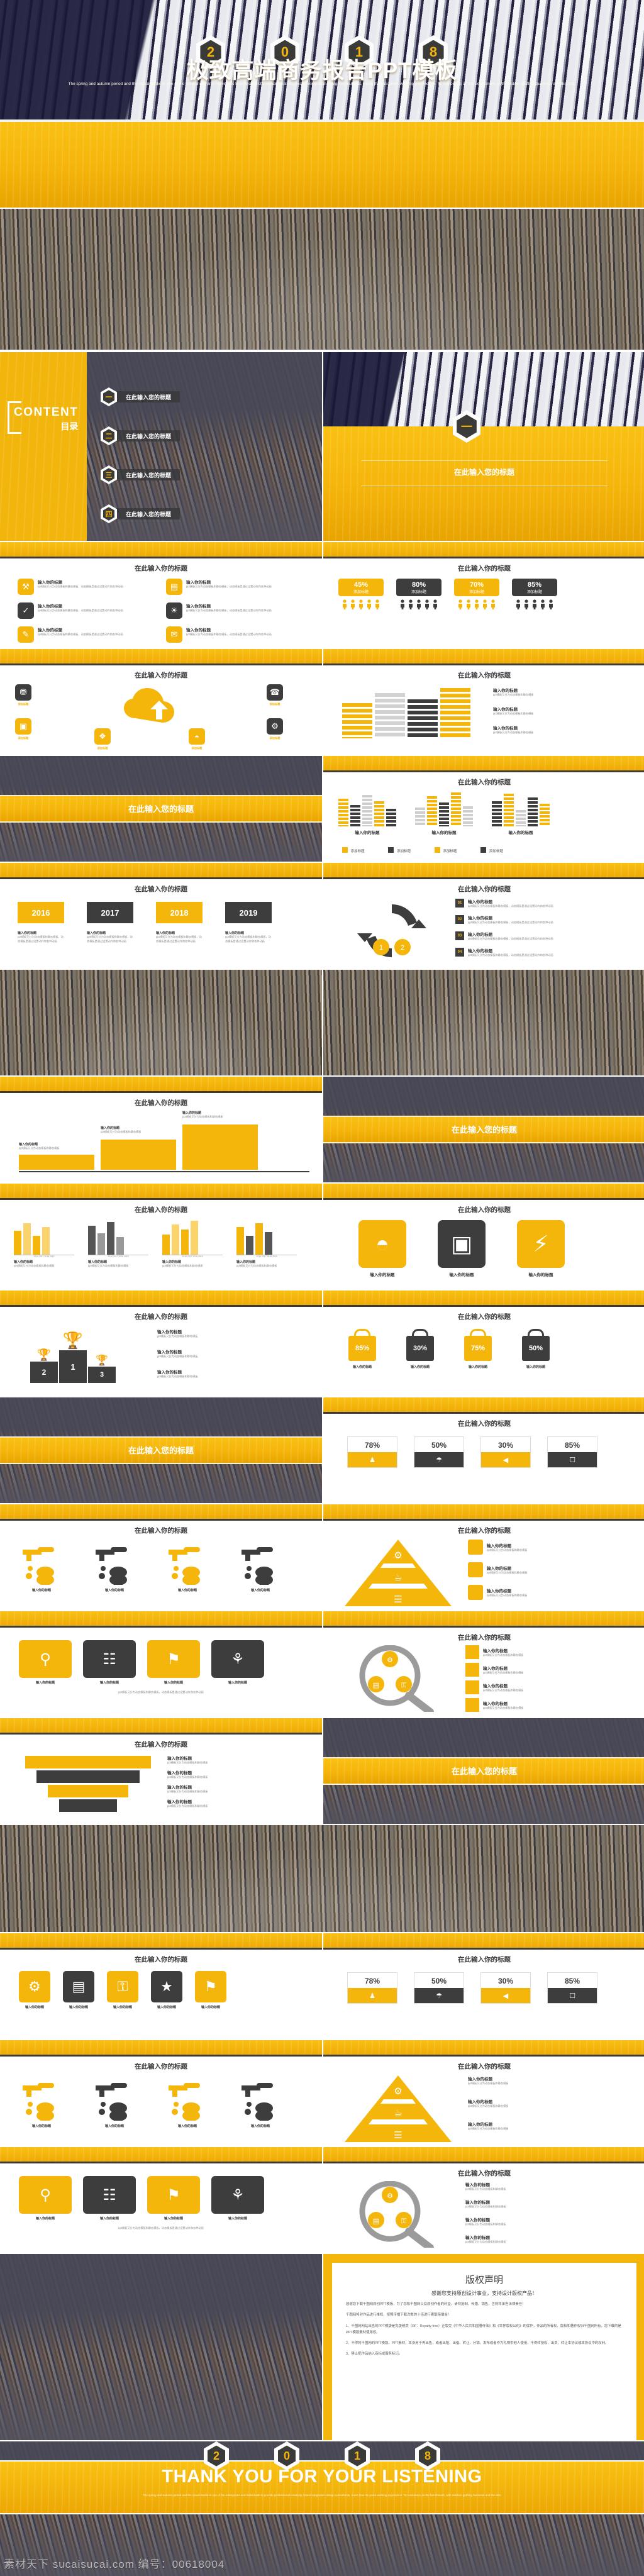 The image size is (644, 2576). Describe the element at coordinates (418, 594) in the screenshot. I see `people-group-2: 80% 添加标题` at that location.